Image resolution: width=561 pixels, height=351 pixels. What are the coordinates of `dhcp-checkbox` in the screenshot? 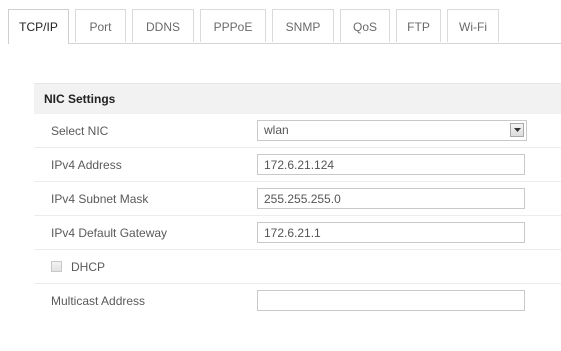 It's located at (56, 266).